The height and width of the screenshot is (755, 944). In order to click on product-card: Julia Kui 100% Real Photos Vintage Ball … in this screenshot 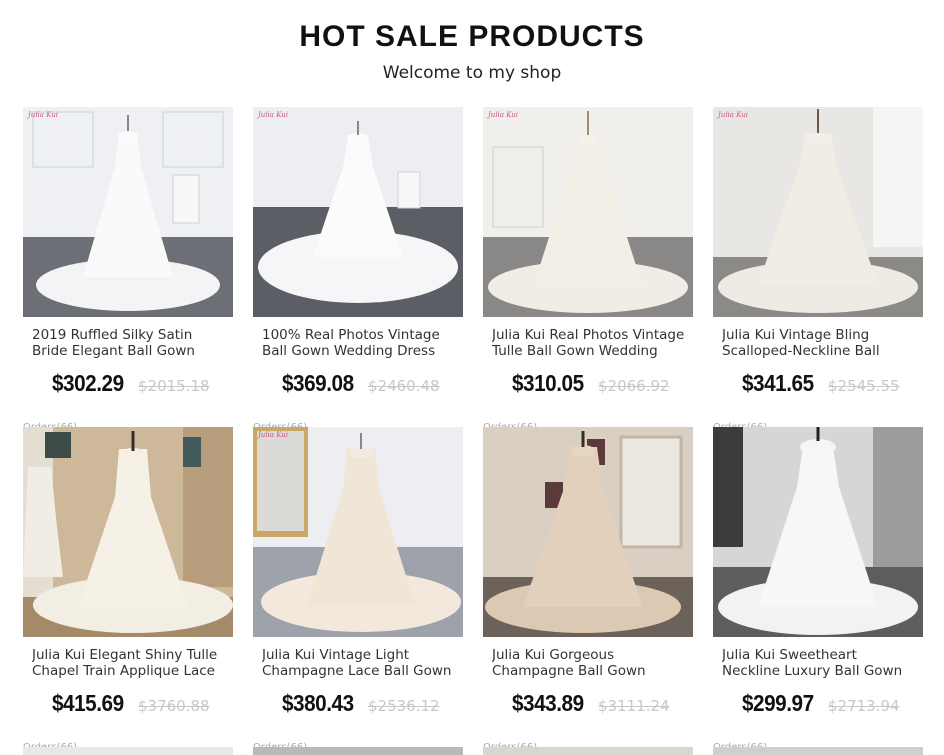, I will do `click(358, 267)`.